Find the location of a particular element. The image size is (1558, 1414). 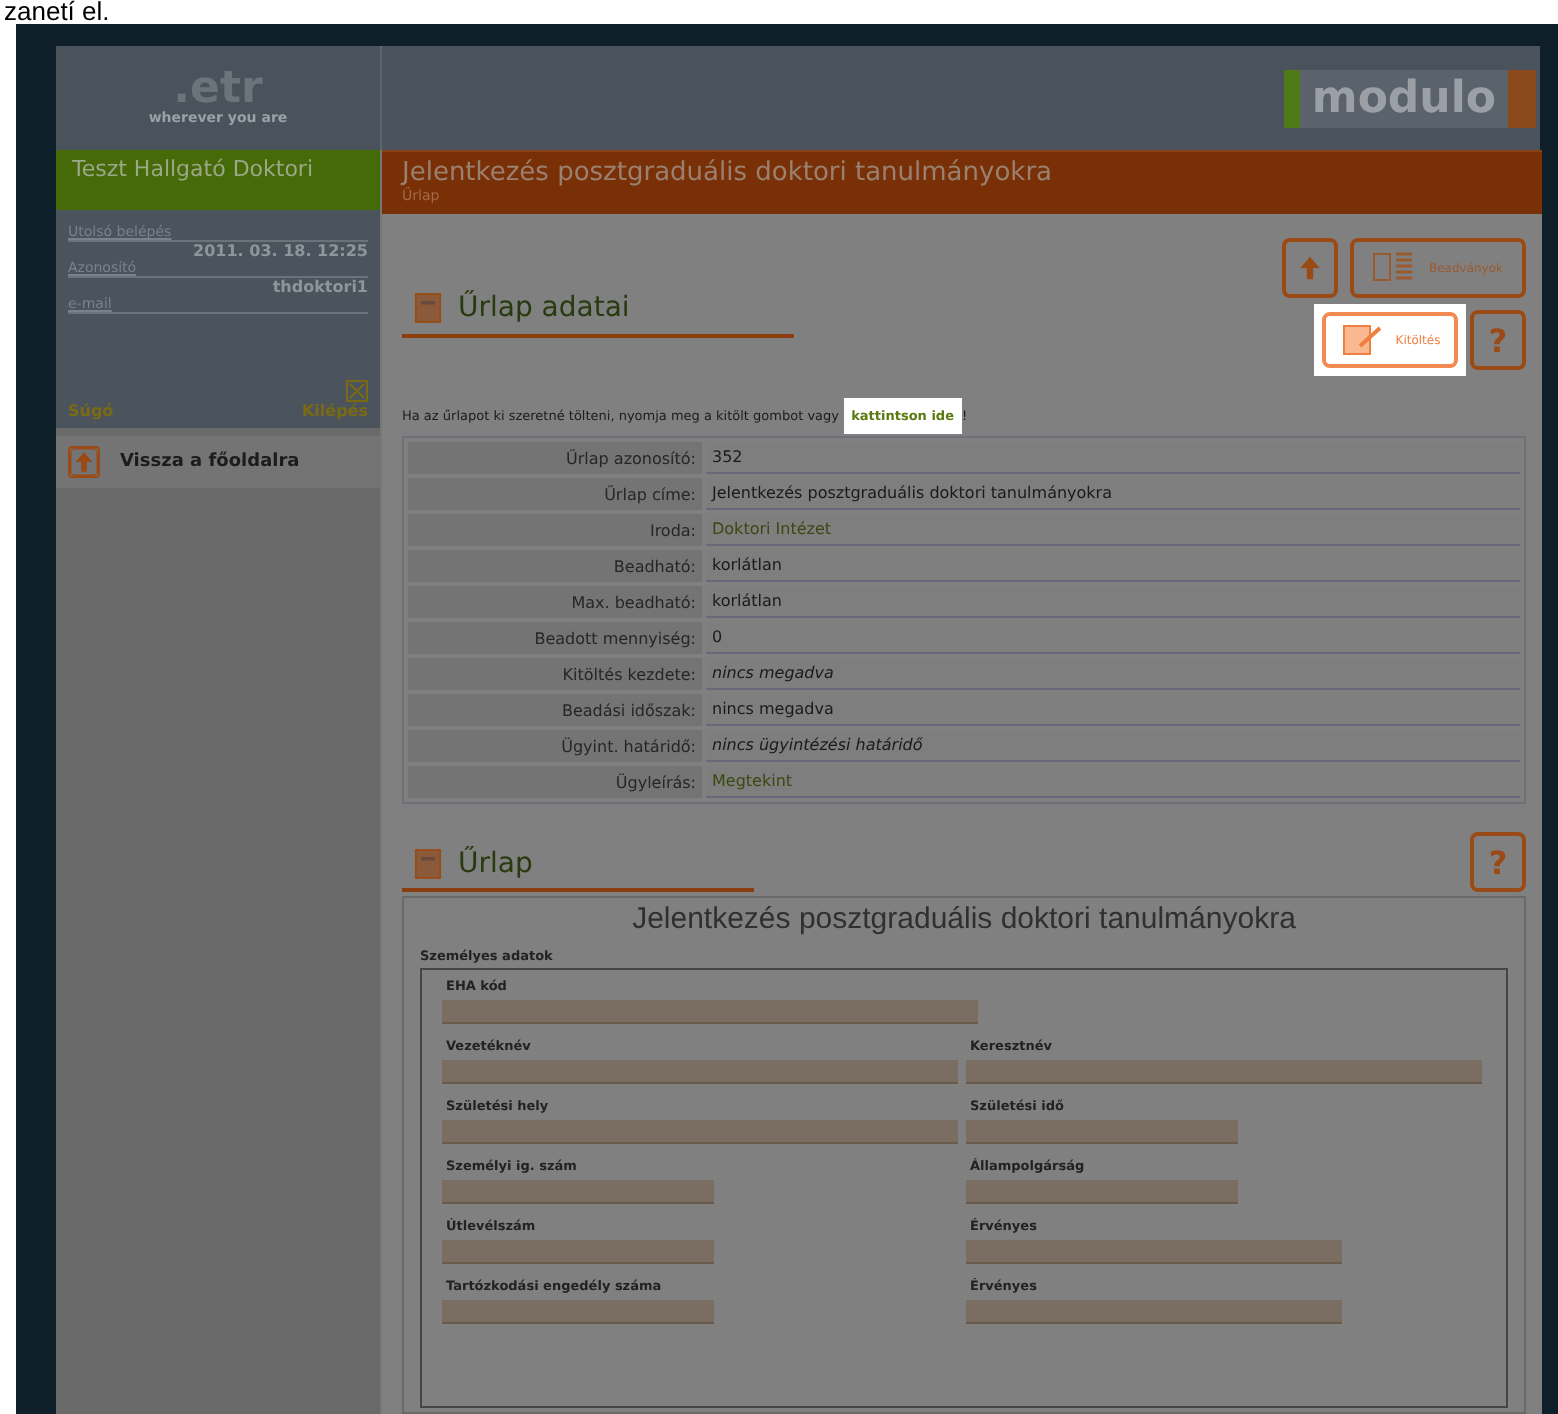

form-title: Jelentkezés posztgraduális doktori tanulmányokra is located at coordinates (964, 919).